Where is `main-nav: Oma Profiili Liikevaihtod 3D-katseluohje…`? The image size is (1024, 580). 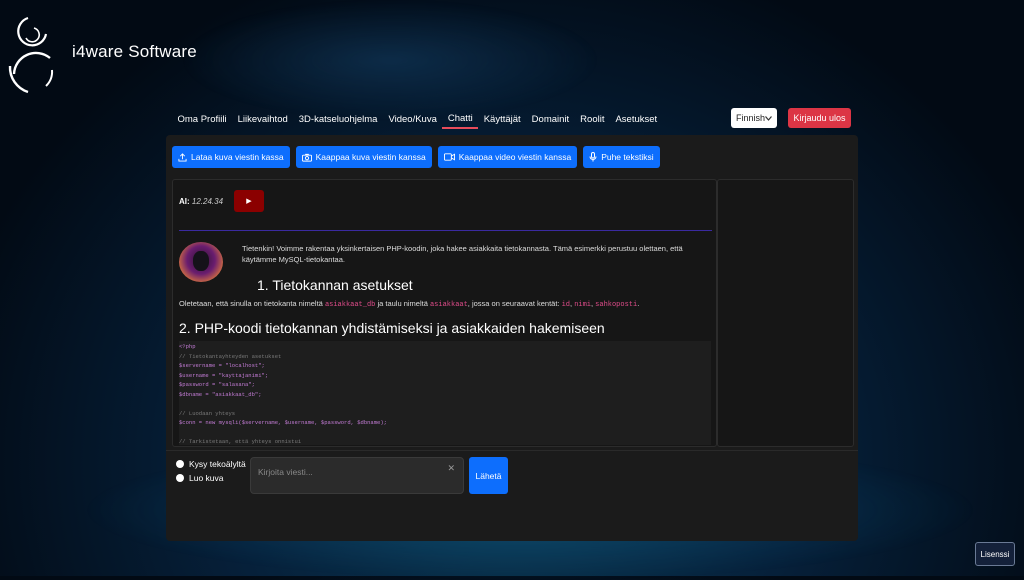
main-nav: Oma Profiili Liikevaihtod 3D-katseluohje… is located at coordinates (417, 119).